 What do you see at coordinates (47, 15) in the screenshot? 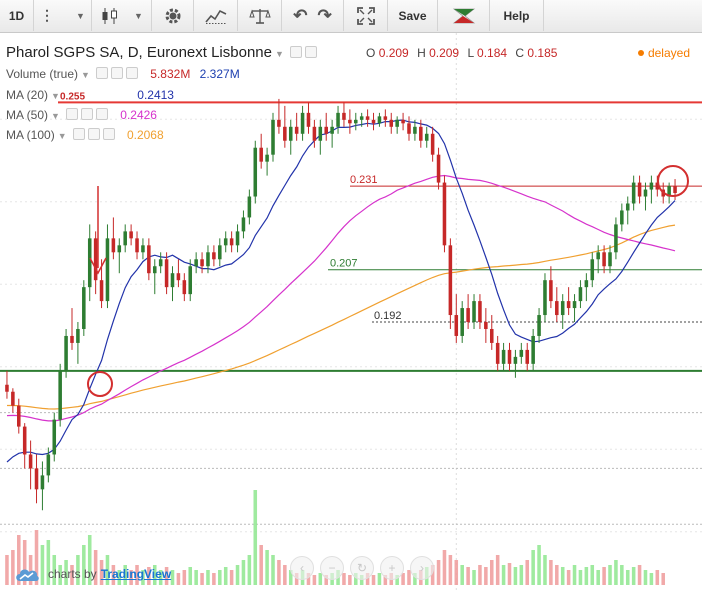
I see `more-icon: ⋮` at bounding box center [47, 15].